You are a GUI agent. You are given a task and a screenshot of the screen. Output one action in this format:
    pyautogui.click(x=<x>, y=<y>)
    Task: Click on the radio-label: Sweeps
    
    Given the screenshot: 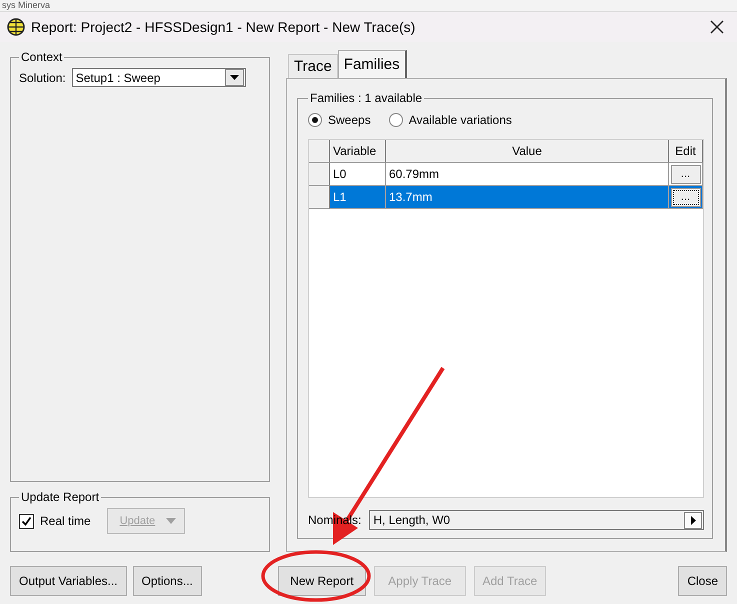 What is the action you would take?
    pyautogui.click(x=349, y=120)
    